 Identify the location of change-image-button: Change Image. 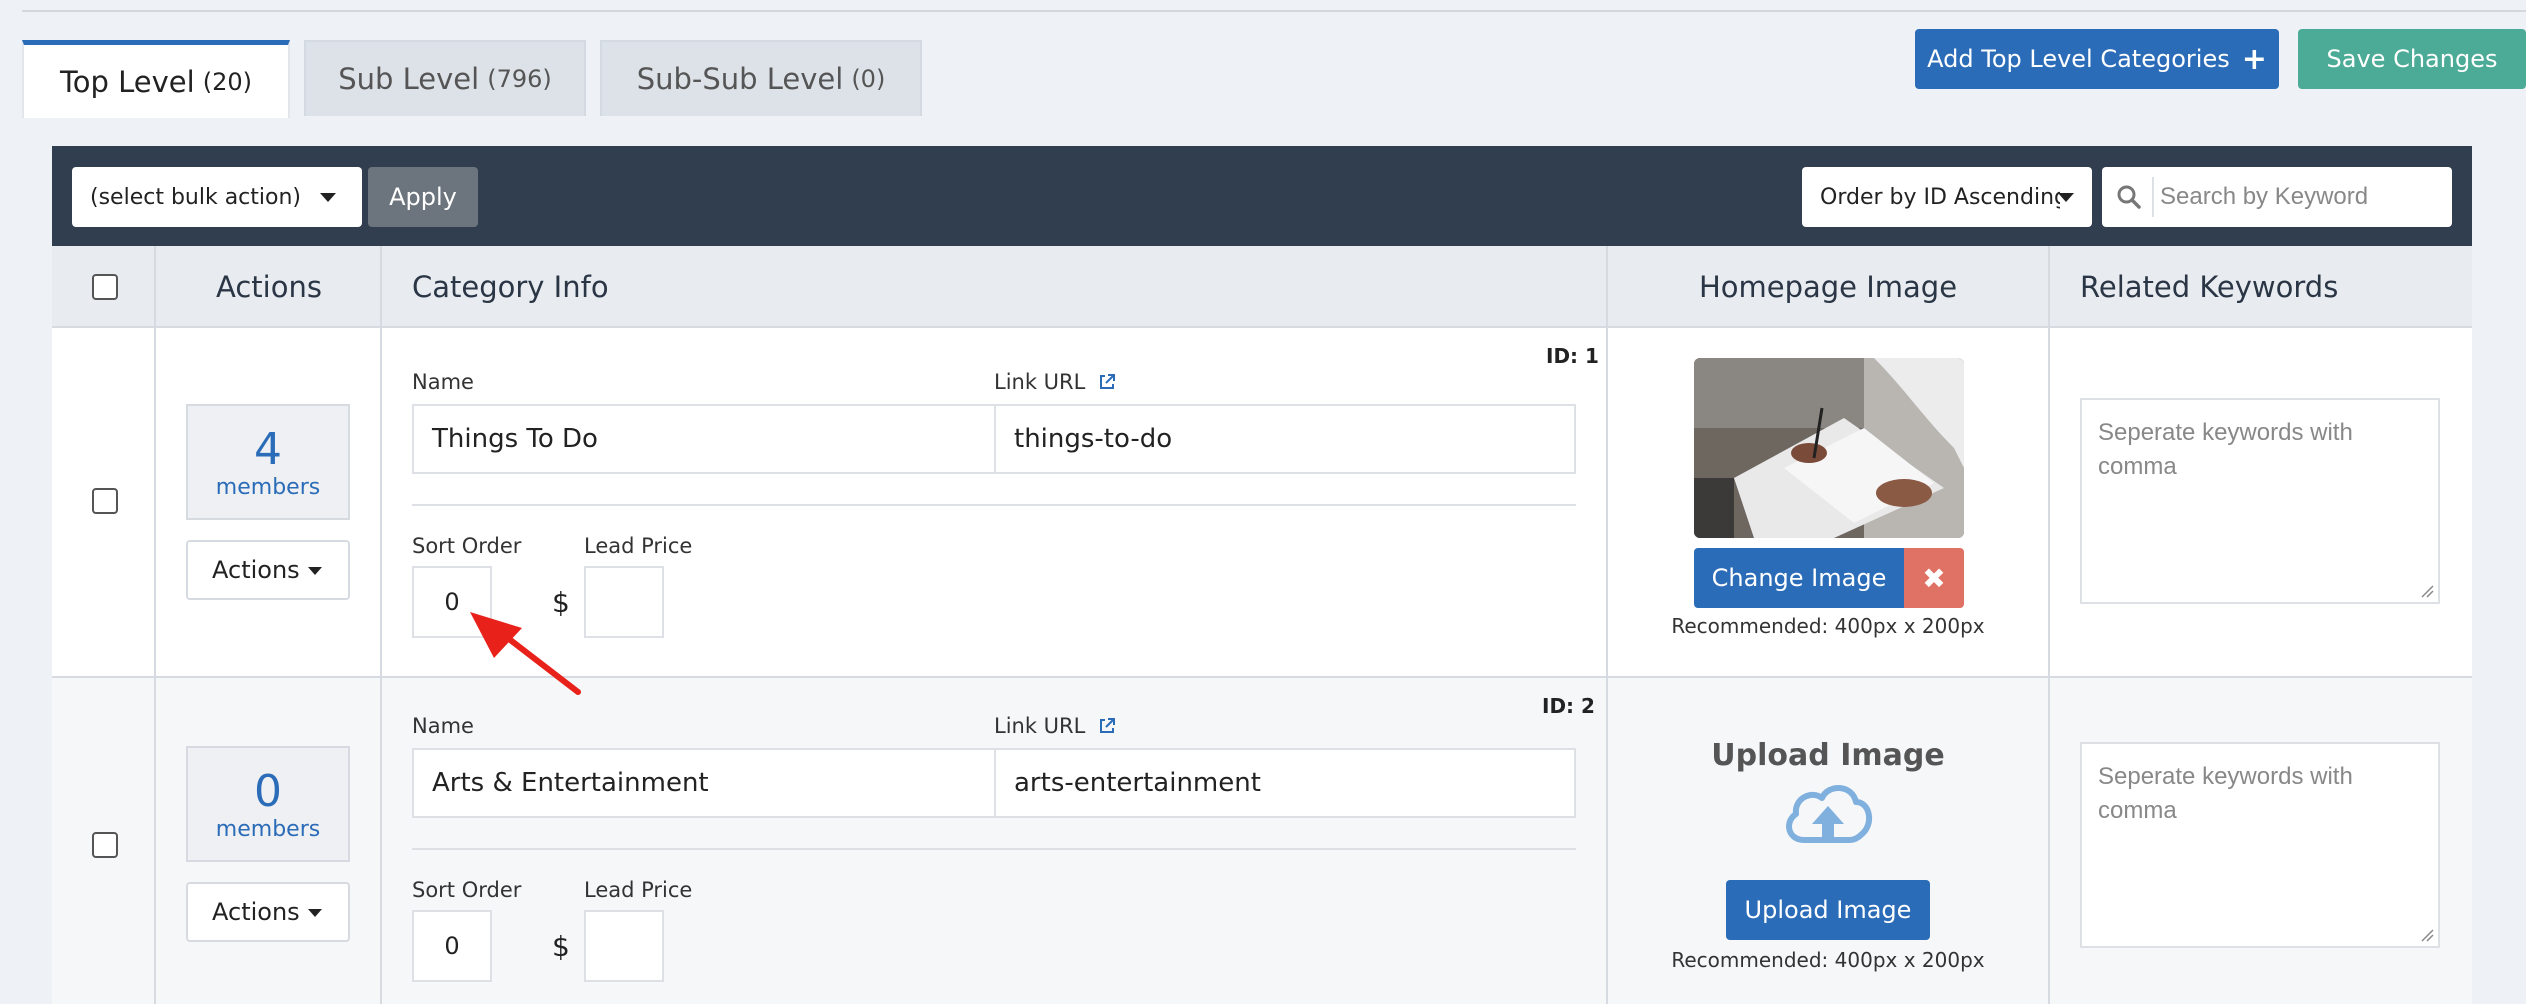
(1799, 578).